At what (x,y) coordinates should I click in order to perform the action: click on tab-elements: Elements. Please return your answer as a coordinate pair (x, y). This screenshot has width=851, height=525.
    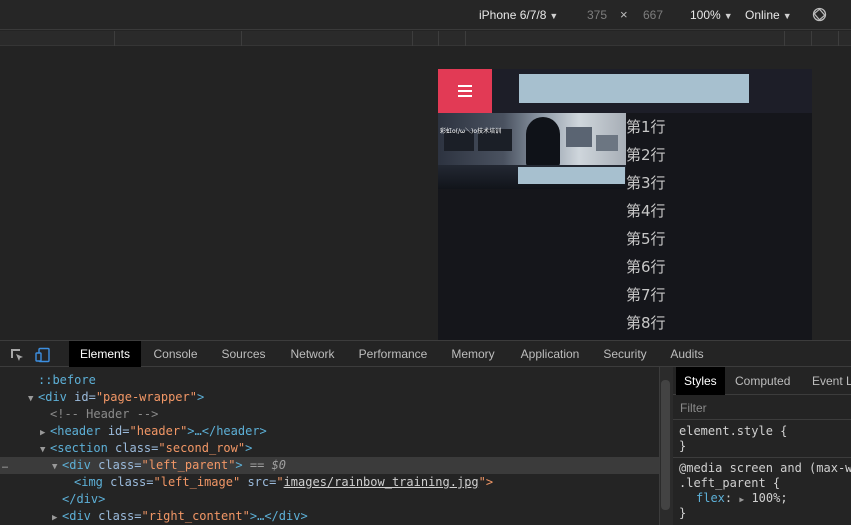
    Looking at the image, I should click on (105, 354).